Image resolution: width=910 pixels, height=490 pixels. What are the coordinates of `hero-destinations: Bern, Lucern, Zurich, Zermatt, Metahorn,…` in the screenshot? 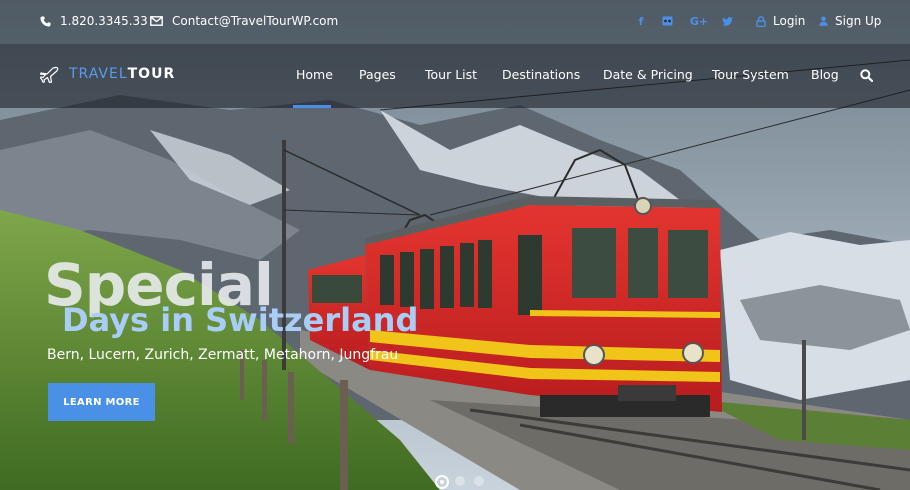 It's located at (223, 355).